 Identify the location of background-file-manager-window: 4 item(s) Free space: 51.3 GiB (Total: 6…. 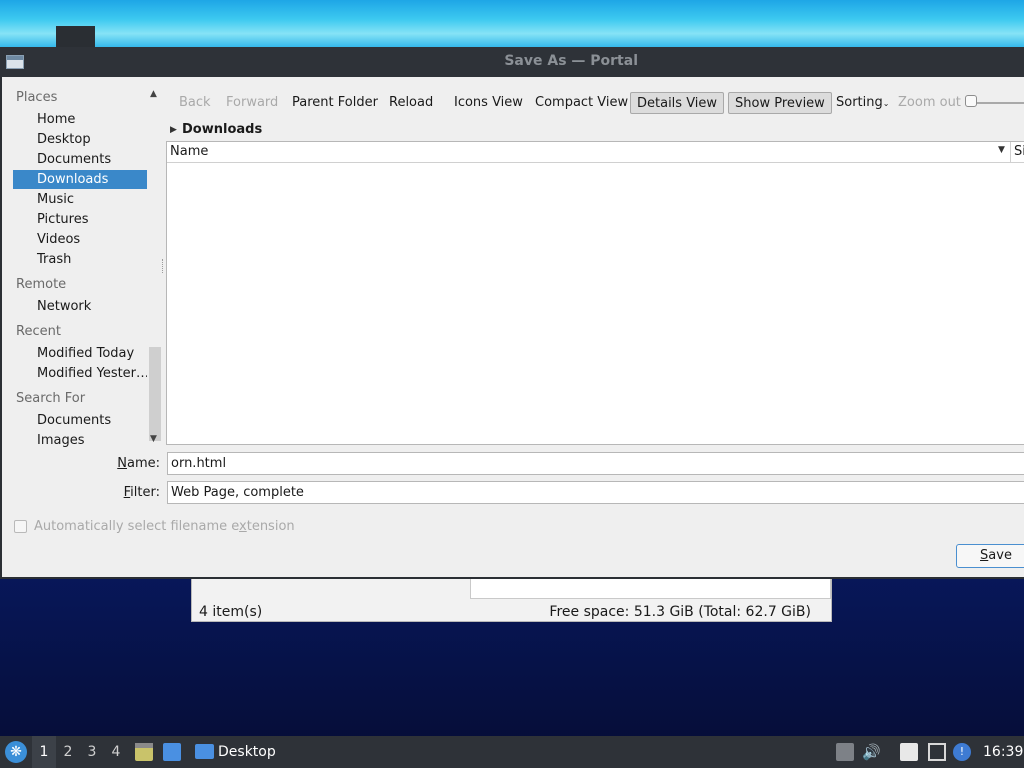
(511, 600).